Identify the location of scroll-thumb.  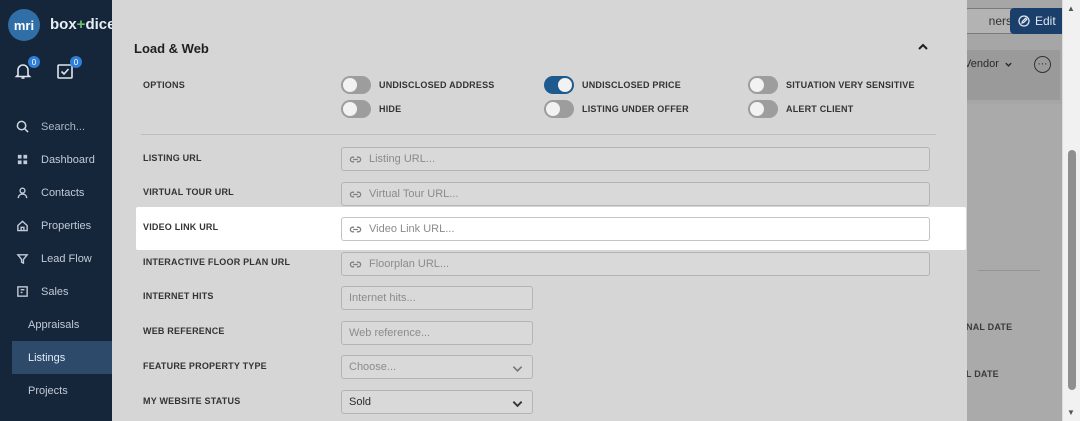
(1072, 270).